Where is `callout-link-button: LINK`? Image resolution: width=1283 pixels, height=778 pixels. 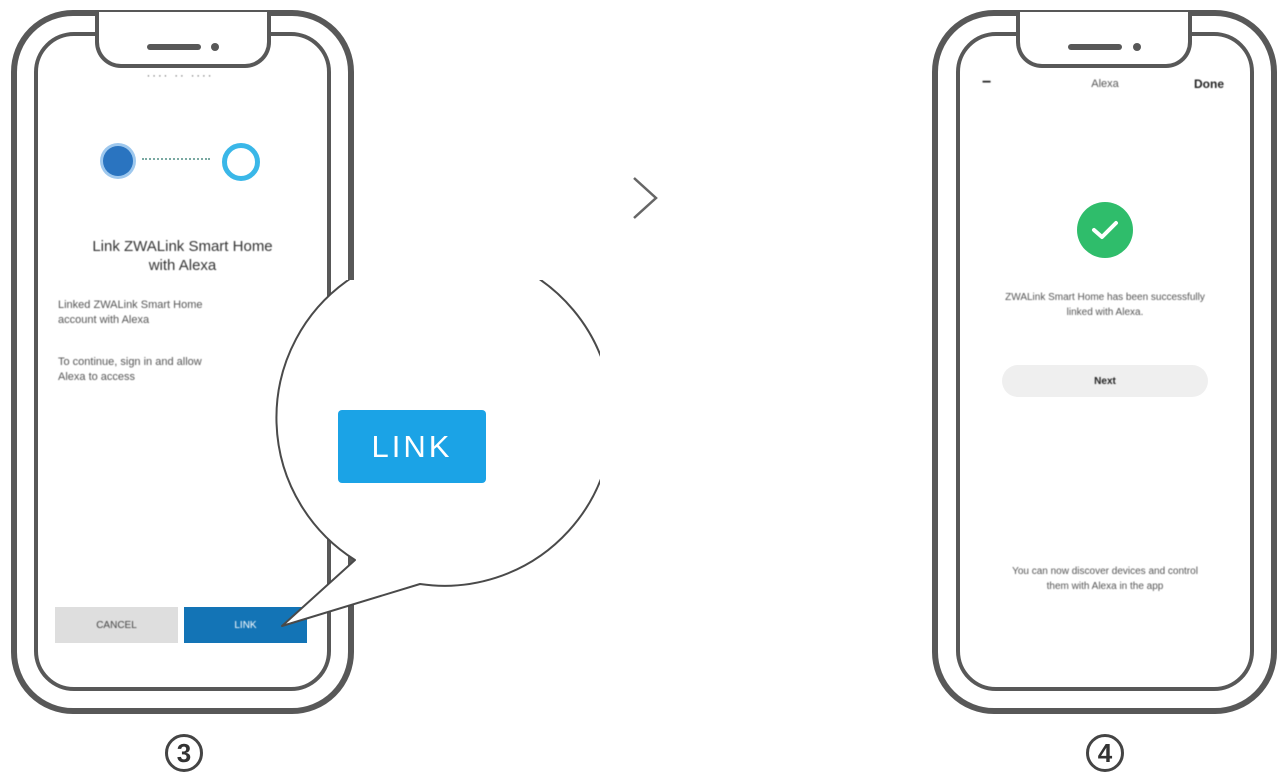 callout-link-button: LINK is located at coordinates (412, 446).